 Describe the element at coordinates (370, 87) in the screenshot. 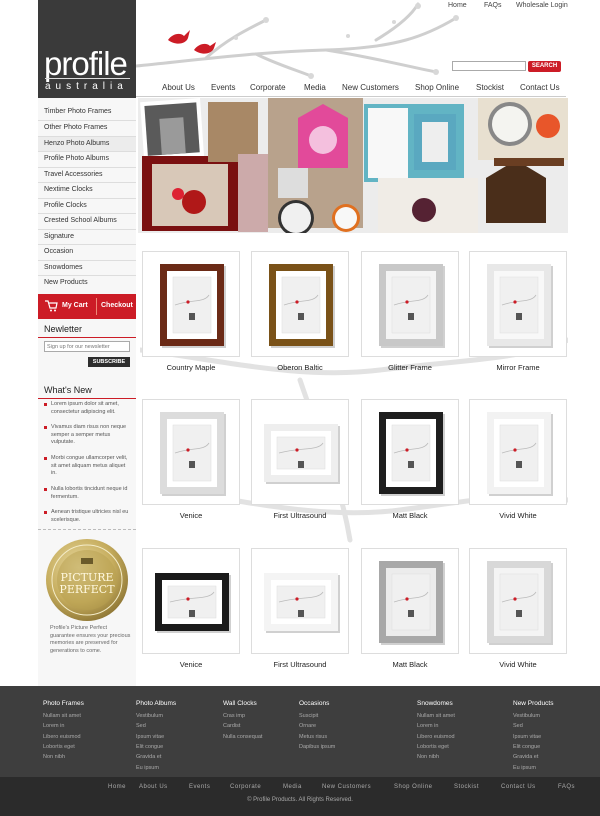

I see `nav-new-customers: New Customers` at that location.